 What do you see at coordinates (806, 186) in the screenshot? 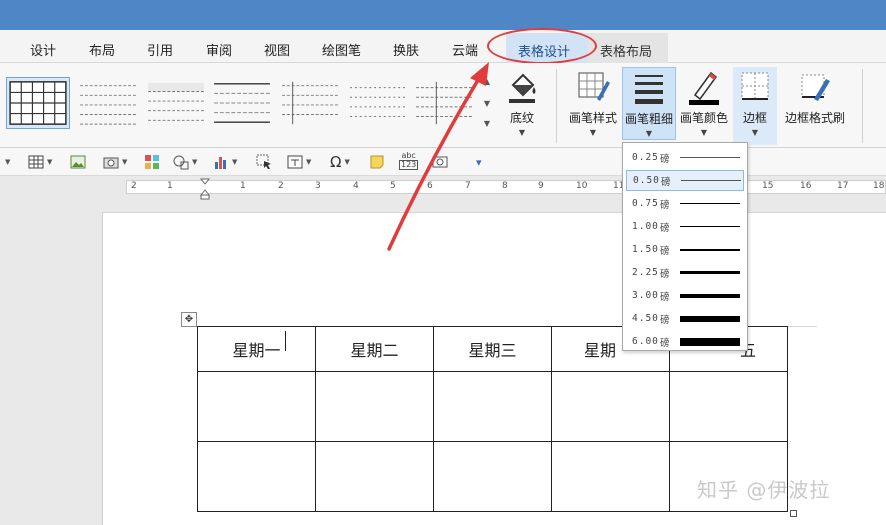
I see `ruler-number: 16` at bounding box center [806, 186].